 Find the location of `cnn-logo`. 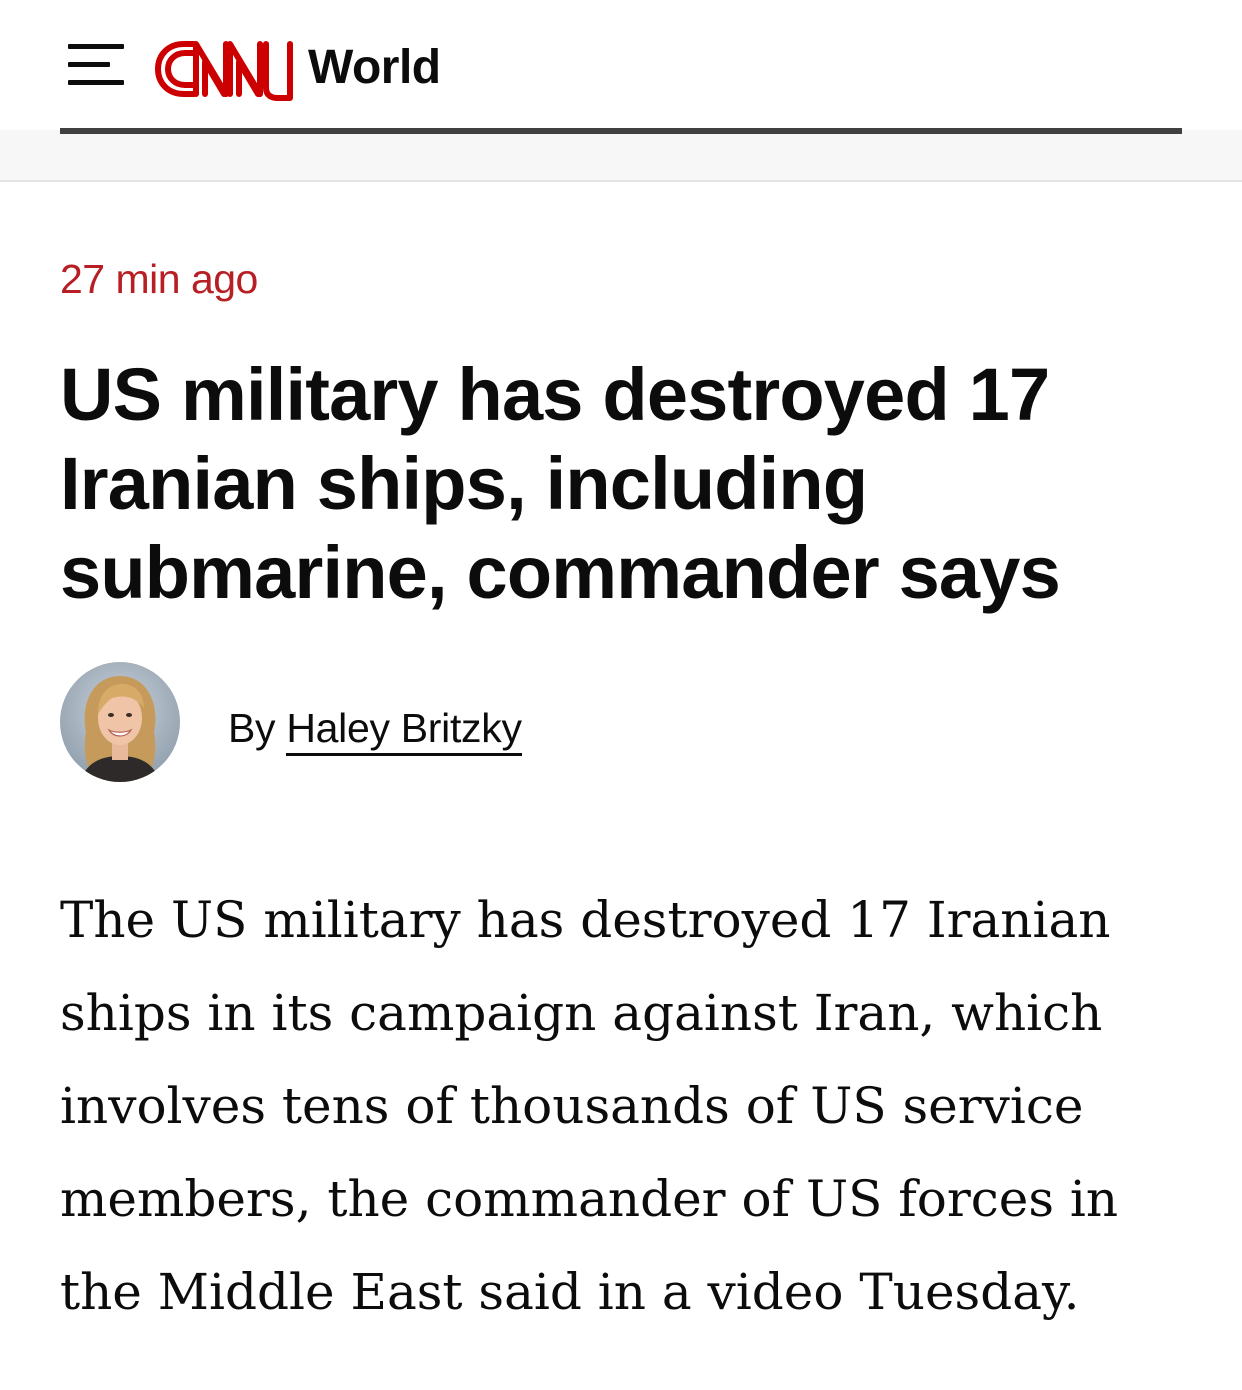

cnn-logo is located at coordinates (225, 69).